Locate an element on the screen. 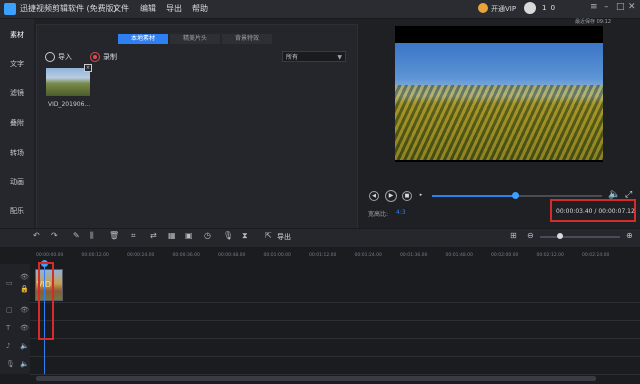 The image size is (640, 384). autosave-status: 最近保存 09:12 is located at coordinates (593, 22).